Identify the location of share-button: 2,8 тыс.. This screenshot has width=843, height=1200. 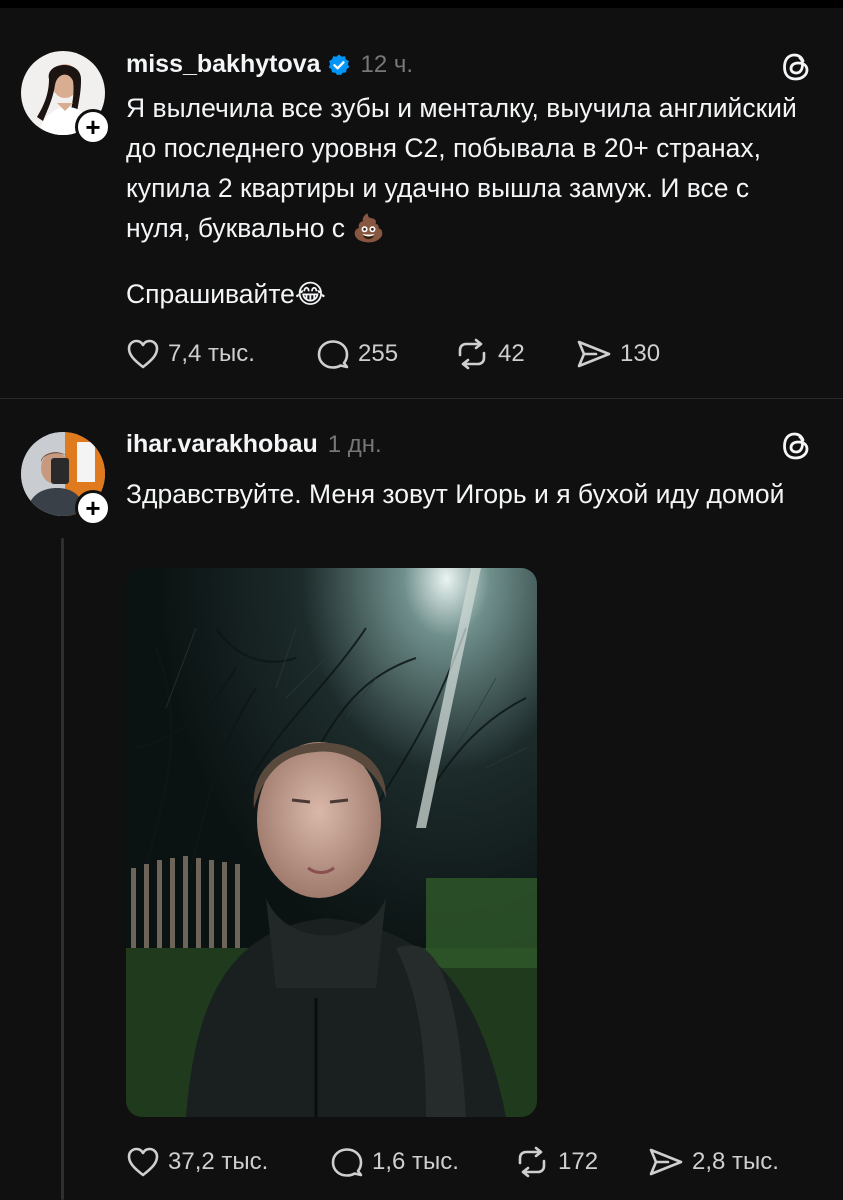
(713, 1162).